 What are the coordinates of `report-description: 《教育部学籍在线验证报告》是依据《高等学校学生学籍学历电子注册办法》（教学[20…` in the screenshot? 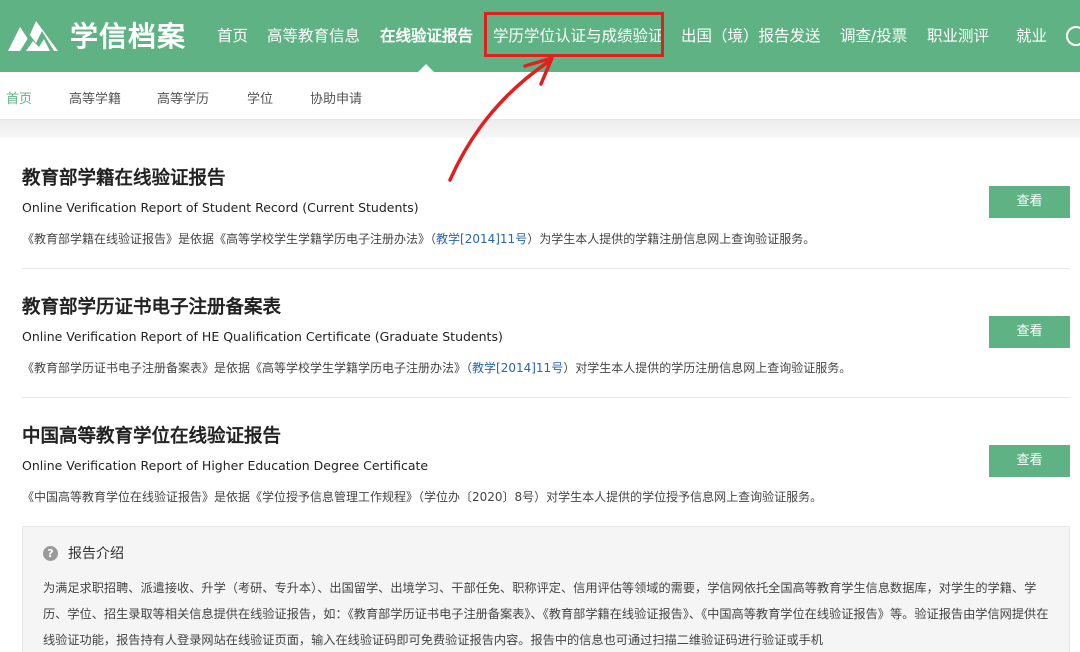 It's located at (546, 238).